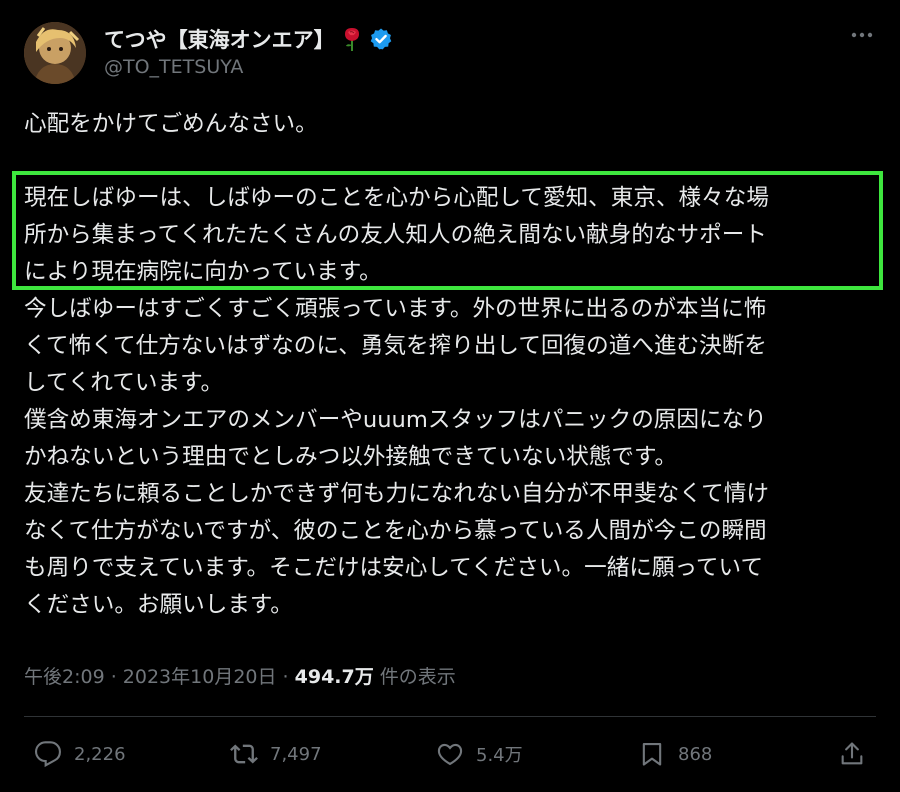 Image resolution: width=900 pixels, height=792 pixels. I want to click on repost-icon, so click(244, 754).